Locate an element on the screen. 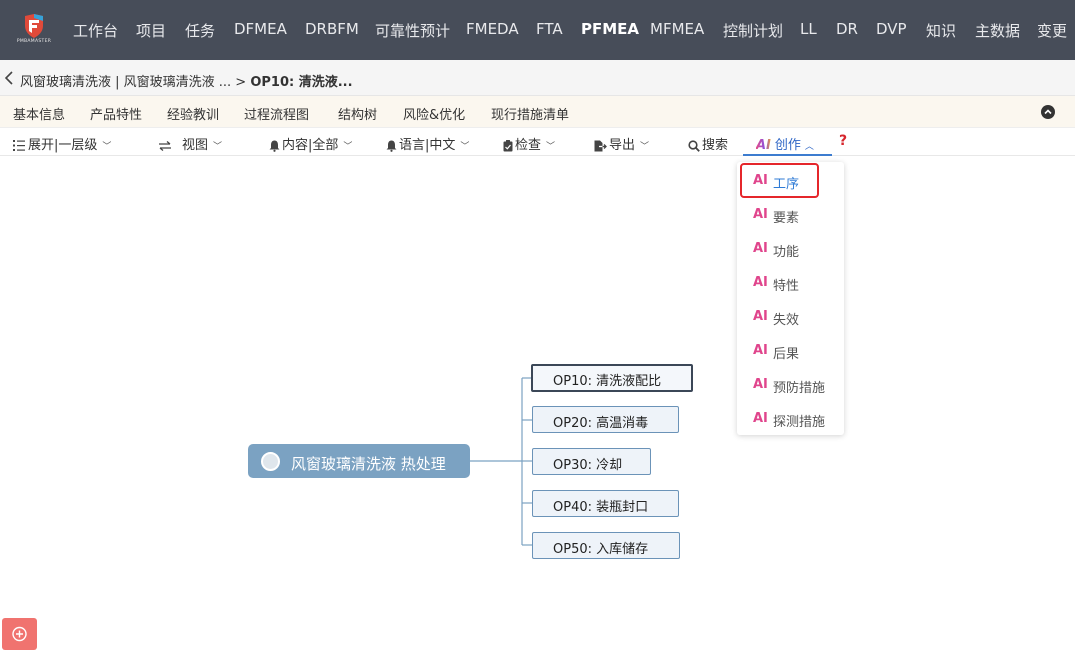 The height and width of the screenshot is (654, 1075). plus-circle-icon is located at coordinates (19, 634).